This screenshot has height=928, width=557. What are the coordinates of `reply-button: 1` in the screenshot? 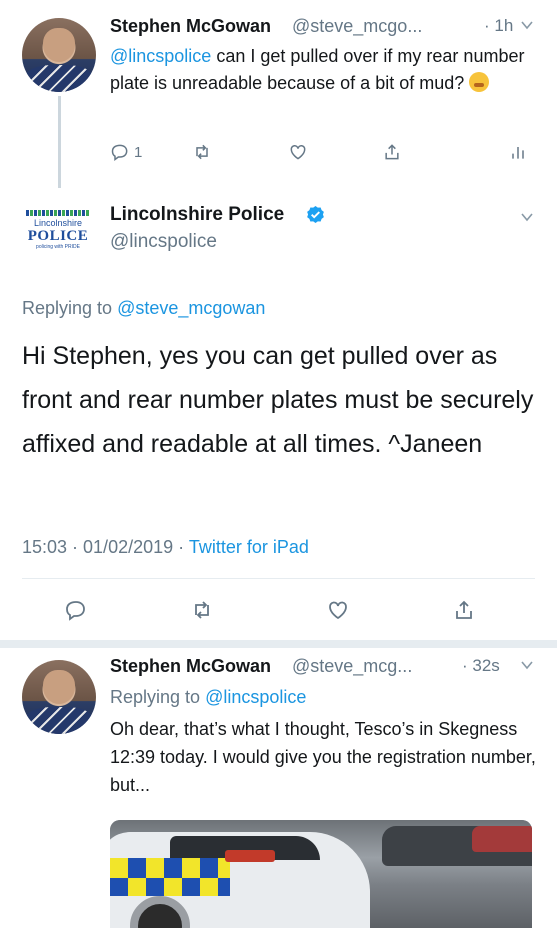 It's located at (126, 152).